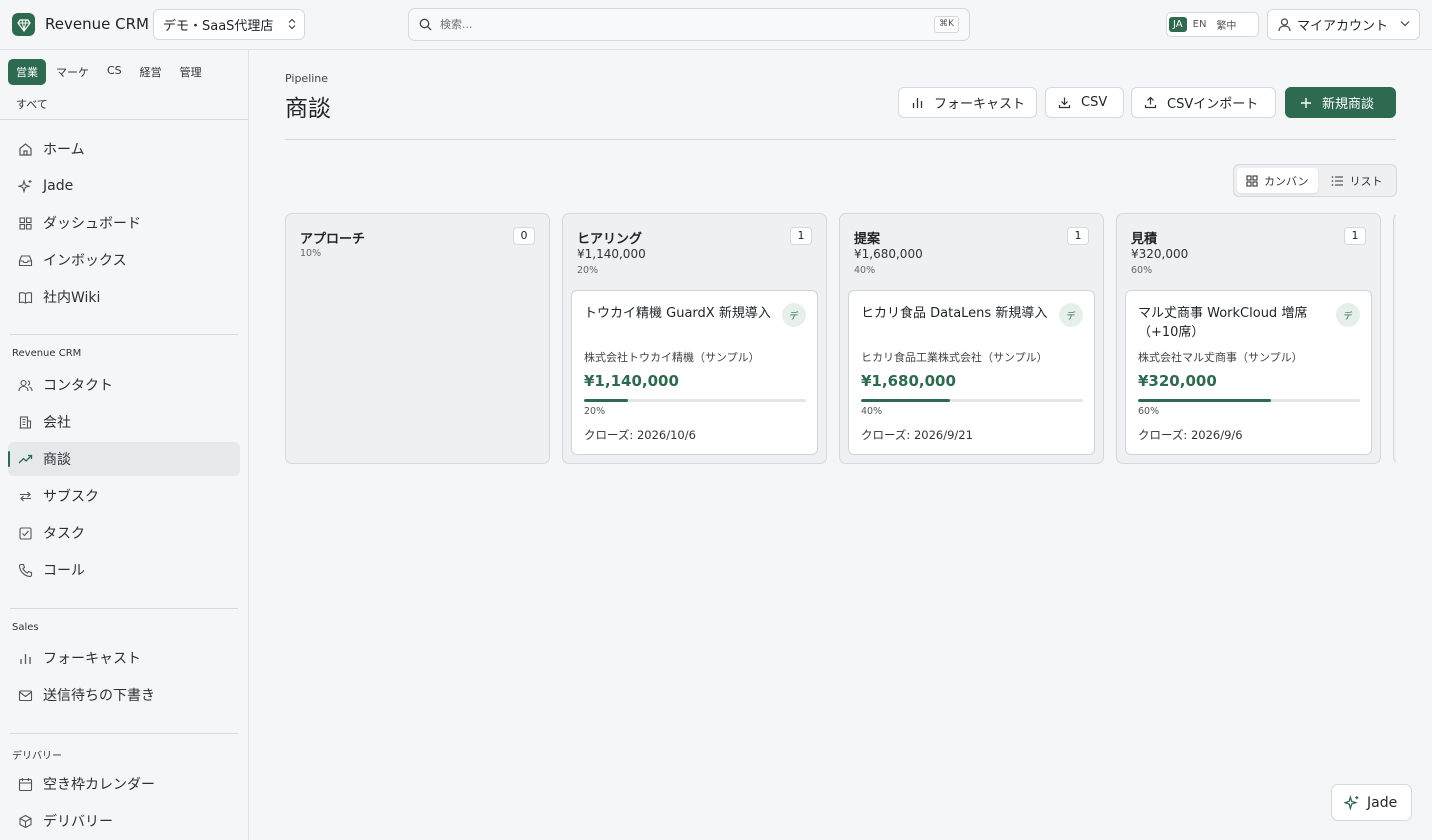  What do you see at coordinates (25, 533) in the screenshot?
I see `checkbox-icon` at bounding box center [25, 533].